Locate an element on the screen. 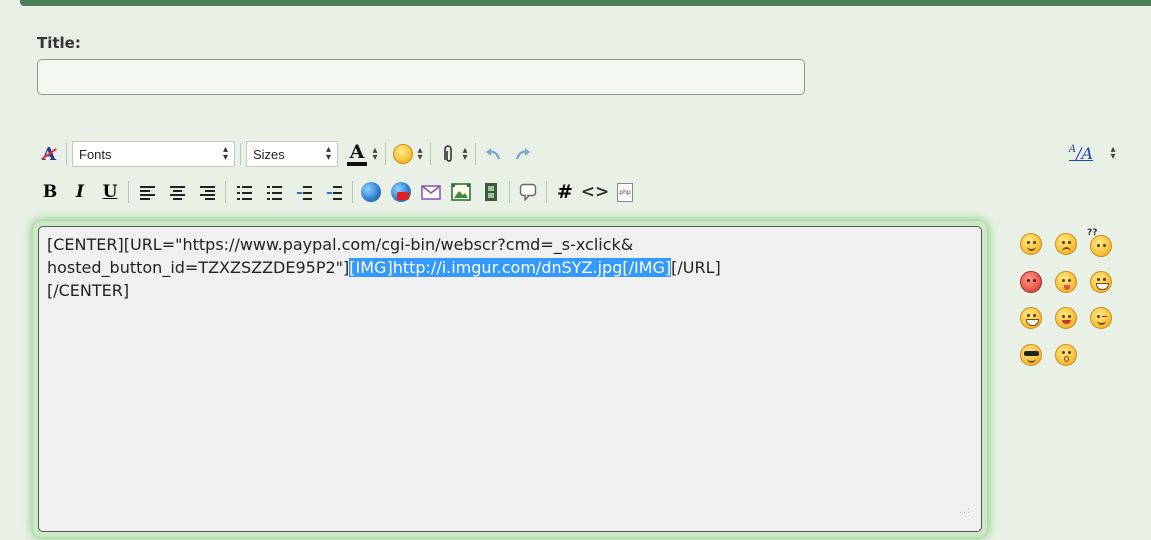 The image size is (1151, 540). smiley-button is located at coordinates (403, 154).